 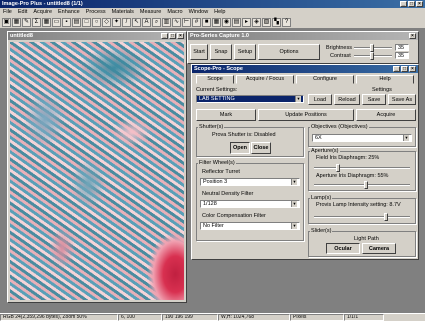 I want to click on polygon-select-icon: ◇, so click(x=106, y=22).